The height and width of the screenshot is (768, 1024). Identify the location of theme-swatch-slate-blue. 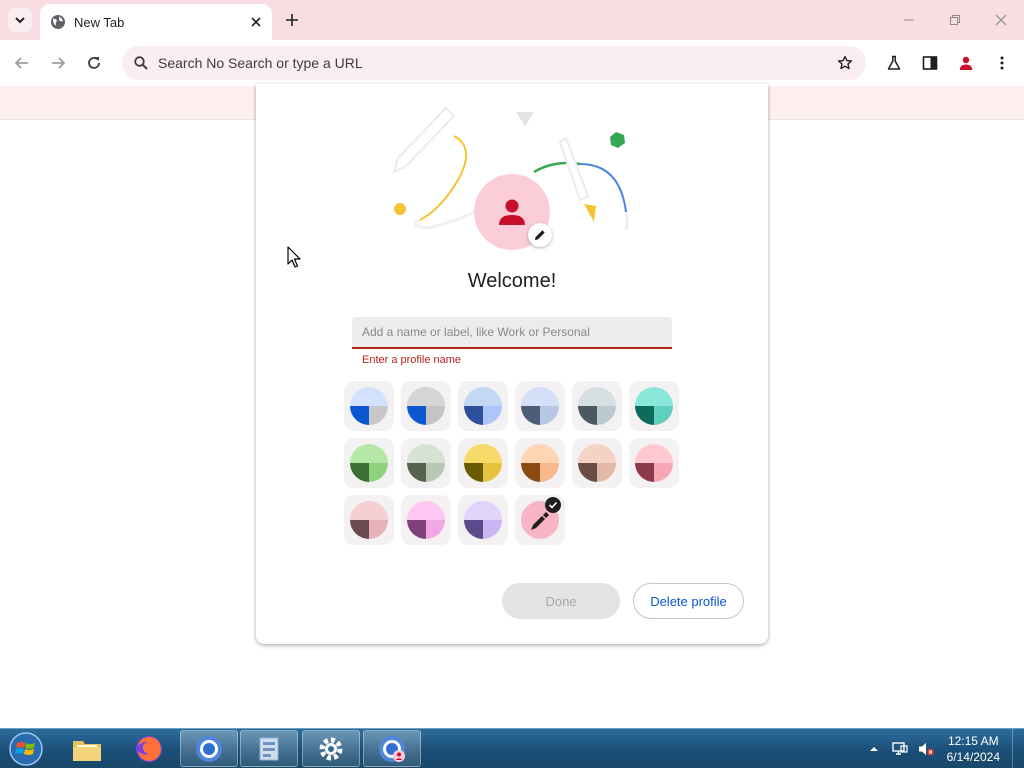
(540, 406).